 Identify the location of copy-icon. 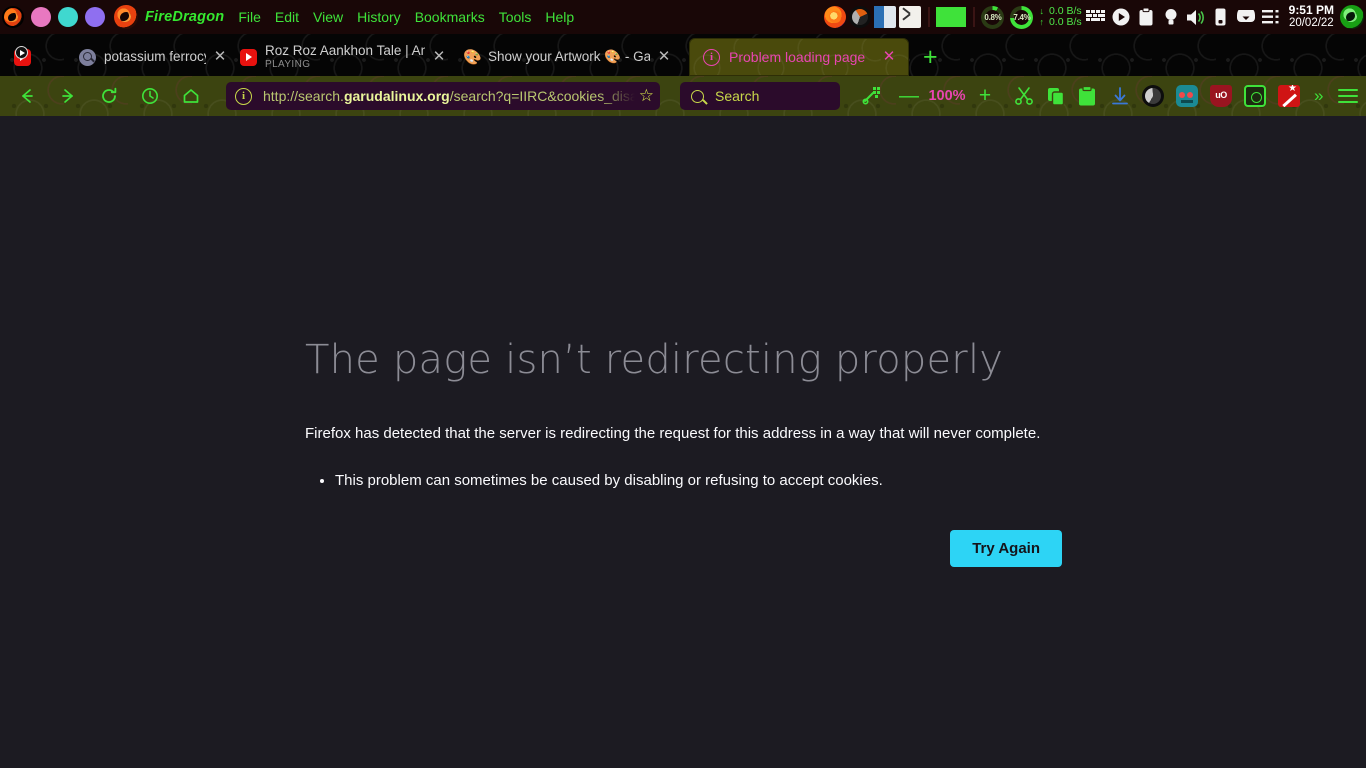
(1056, 96).